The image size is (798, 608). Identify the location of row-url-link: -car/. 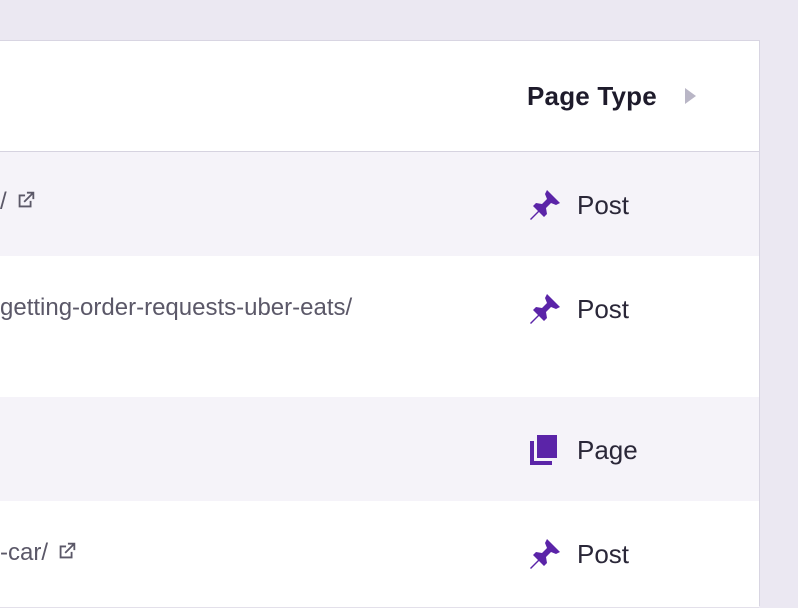
(39, 553).